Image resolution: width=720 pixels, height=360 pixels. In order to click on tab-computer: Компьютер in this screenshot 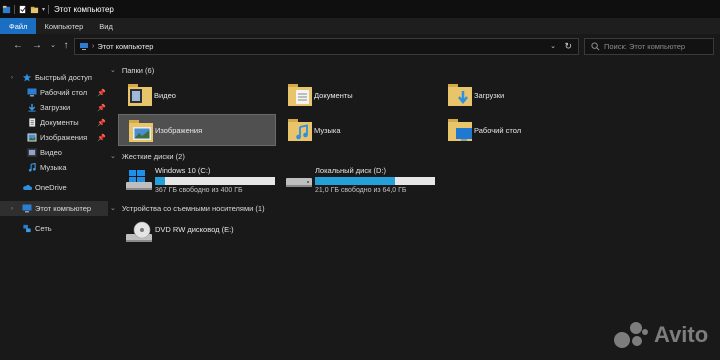, I will do `click(63, 26)`.